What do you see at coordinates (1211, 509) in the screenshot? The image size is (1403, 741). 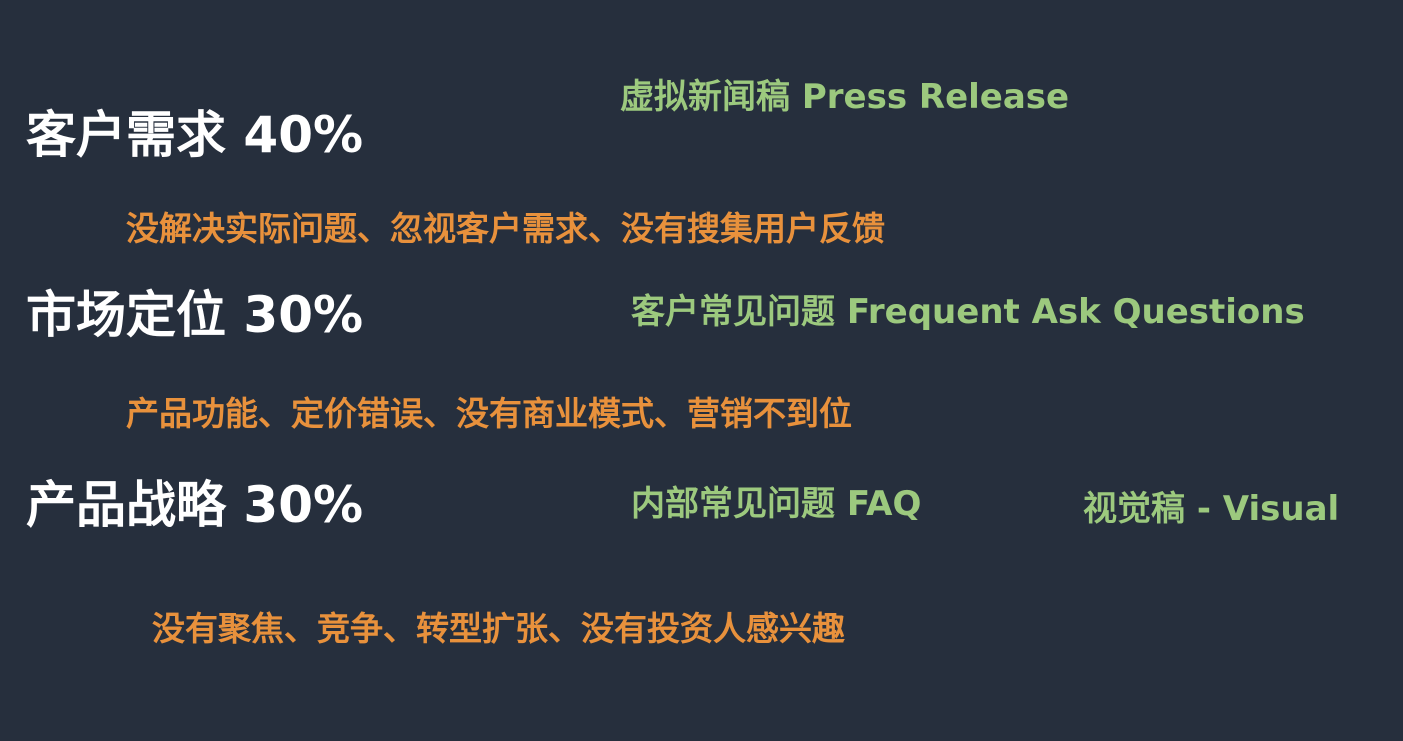 I see `visual-label: 视觉稿 - Visual` at bounding box center [1211, 509].